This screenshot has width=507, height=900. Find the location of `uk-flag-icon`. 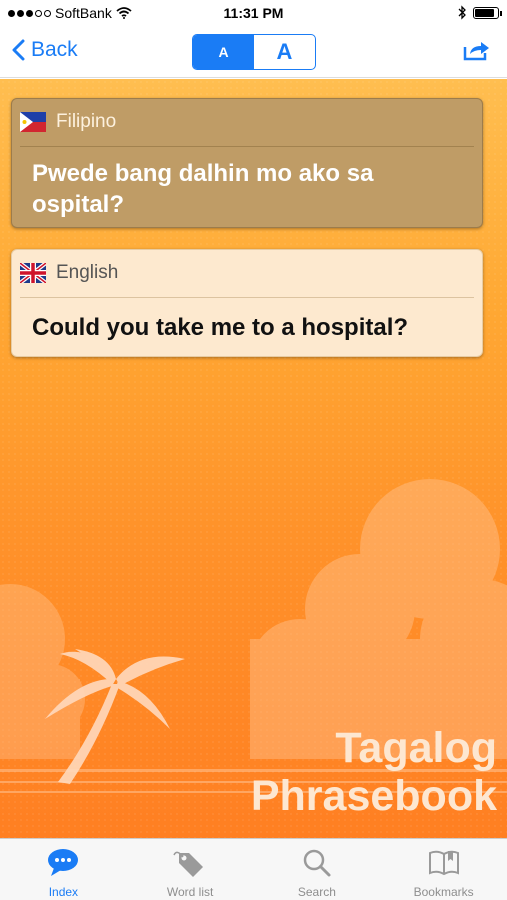

uk-flag-icon is located at coordinates (33, 273).